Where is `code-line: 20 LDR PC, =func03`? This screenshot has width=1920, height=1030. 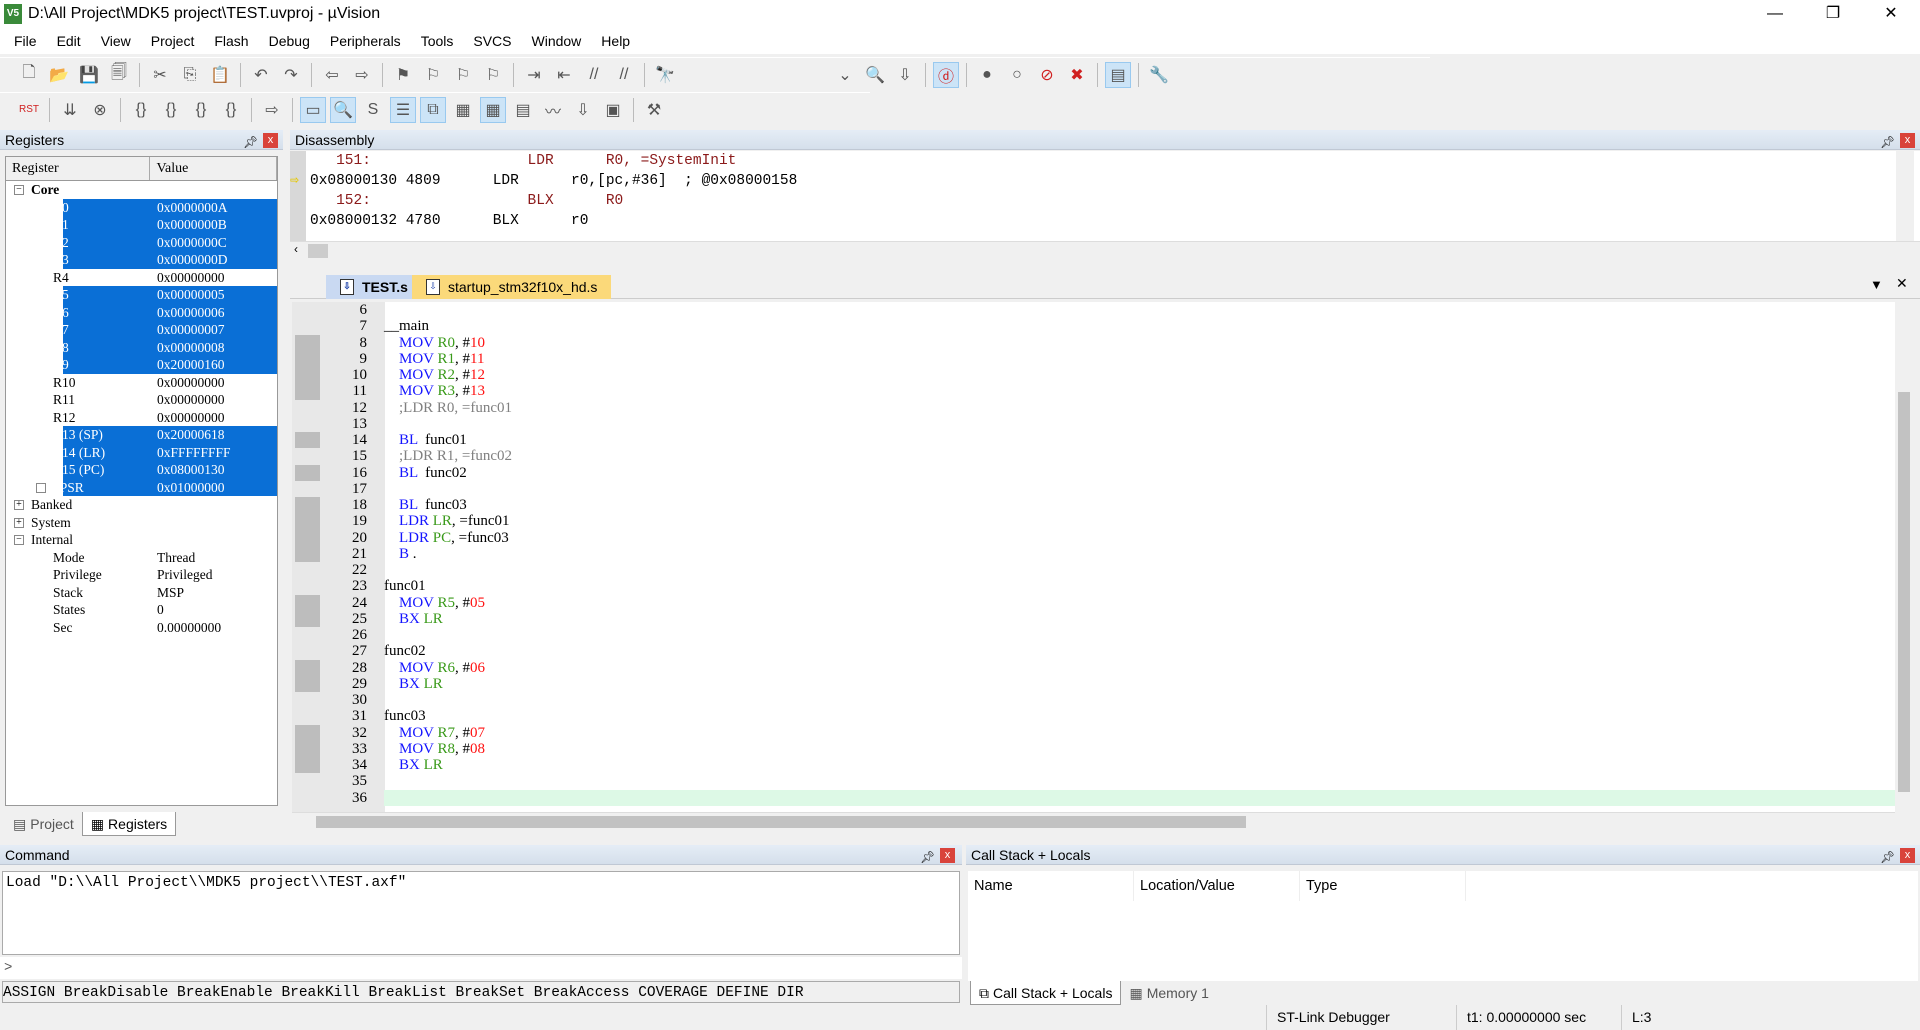
code-line: 20 LDR PC, =func03 is located at coordinates (1093, 537).